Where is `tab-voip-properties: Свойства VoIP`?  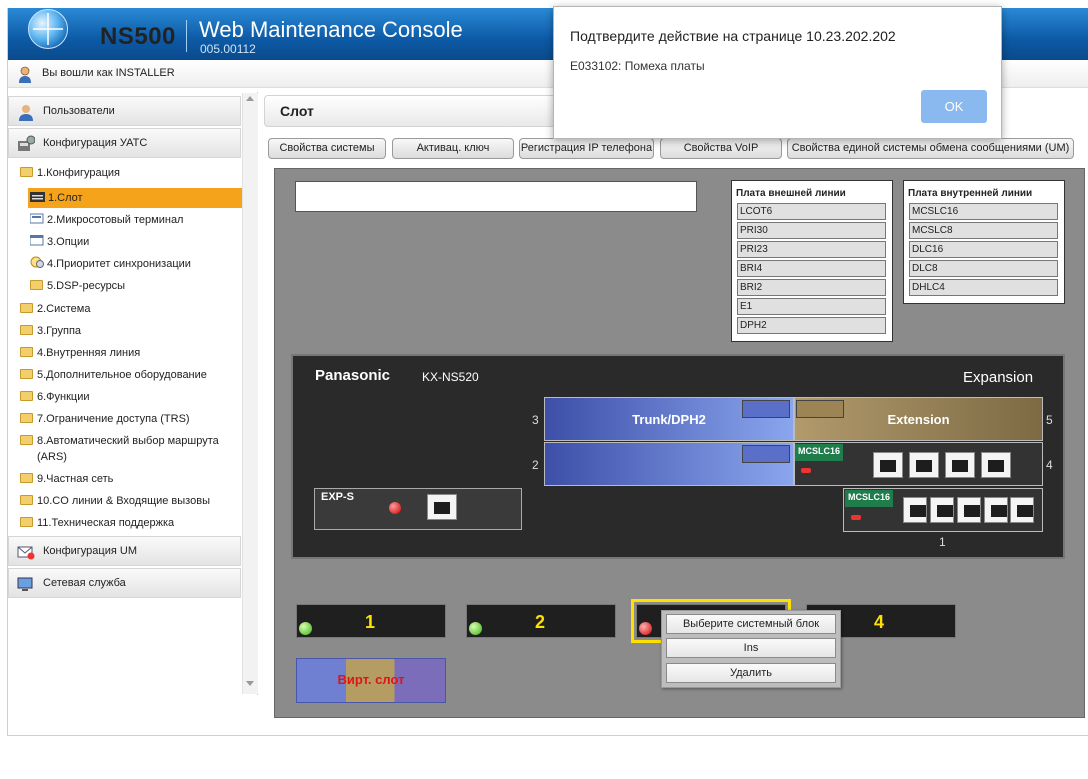 tab-voip-properties: Свойства VoIP is located at coordinates (721, 148).